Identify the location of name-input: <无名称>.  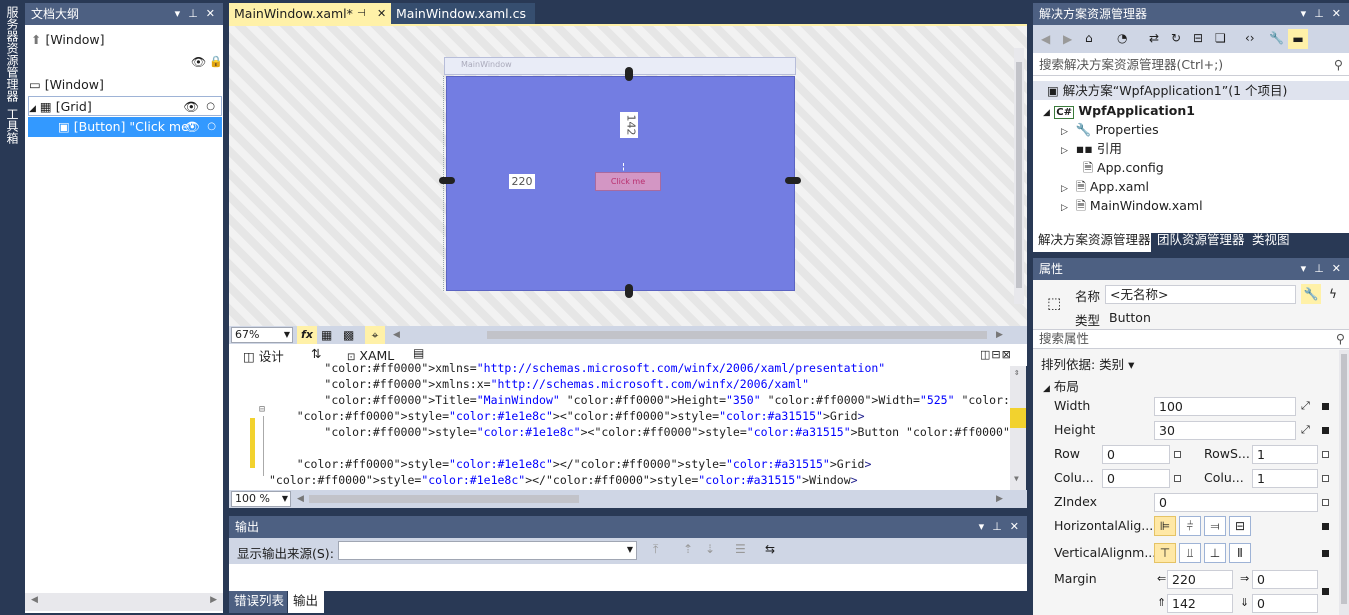
(1200, 294).